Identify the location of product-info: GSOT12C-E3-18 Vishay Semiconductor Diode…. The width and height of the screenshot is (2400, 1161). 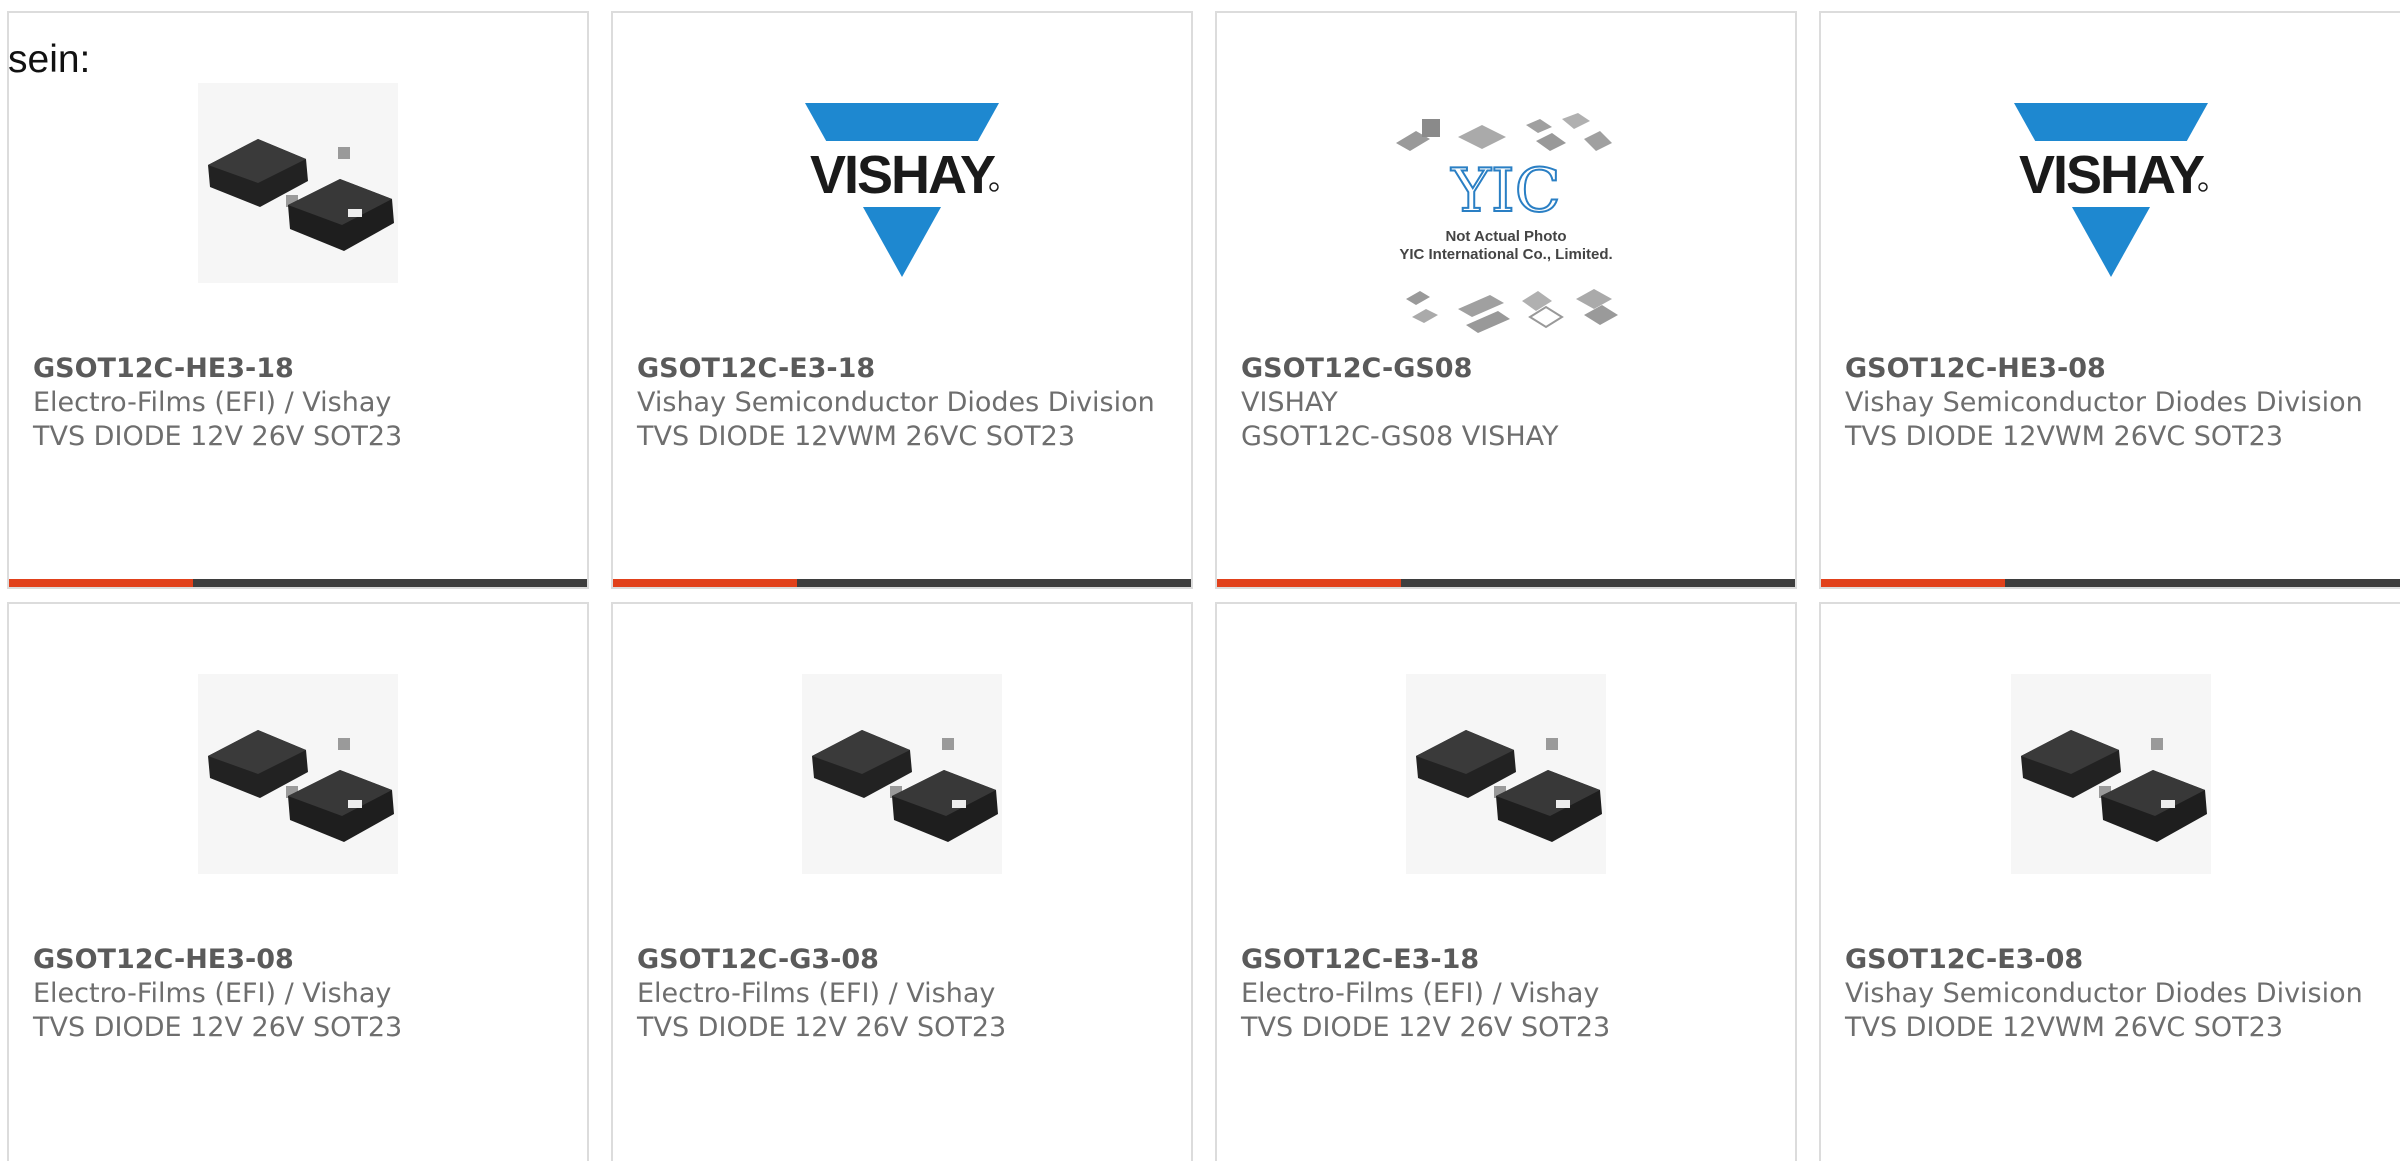
(902, 403).